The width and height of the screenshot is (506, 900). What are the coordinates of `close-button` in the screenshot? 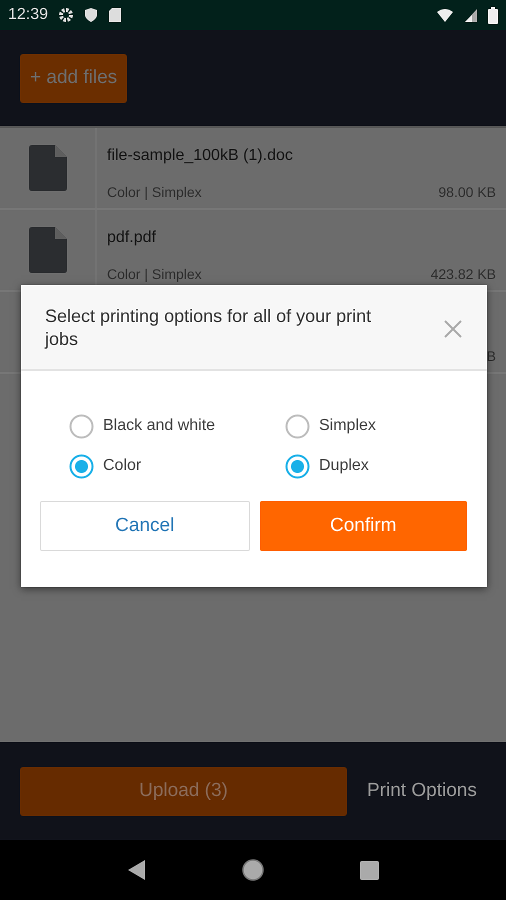 It's located at (453, 329).